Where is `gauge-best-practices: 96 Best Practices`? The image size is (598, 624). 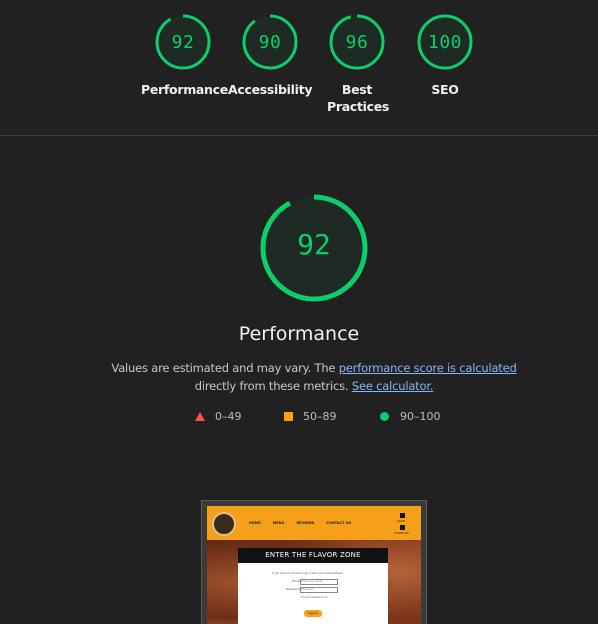
gauge-best-practices: 96 Best Practices is located at coordinates (357, 64).